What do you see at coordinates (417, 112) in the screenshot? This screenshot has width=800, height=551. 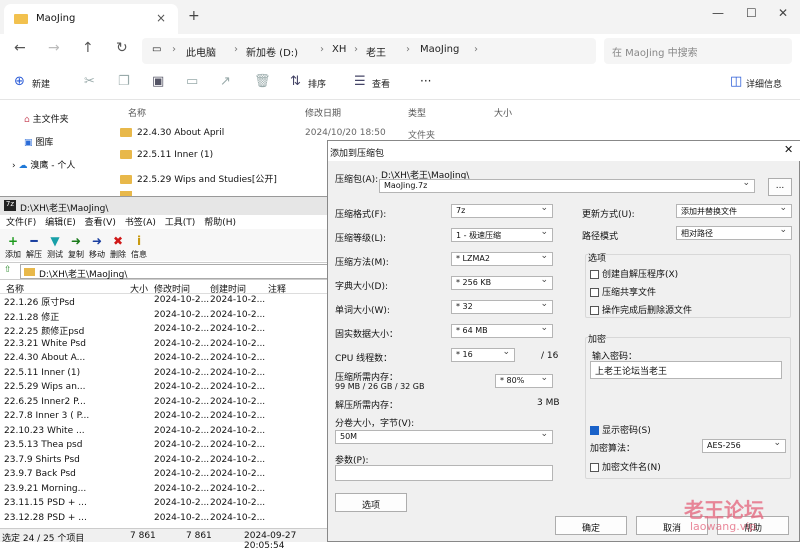 I see `col-type: 类型` at bounding box center [417, 112].